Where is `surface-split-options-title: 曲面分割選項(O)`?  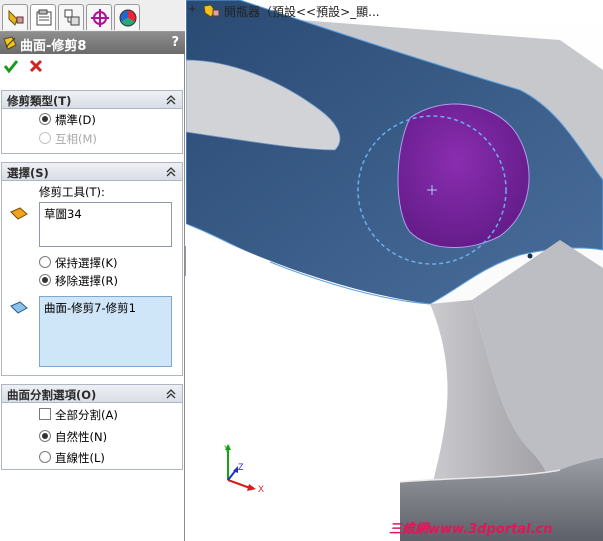 surface-split-options-title: 曲面分割選項(O) is located at coordinates (52, 395).